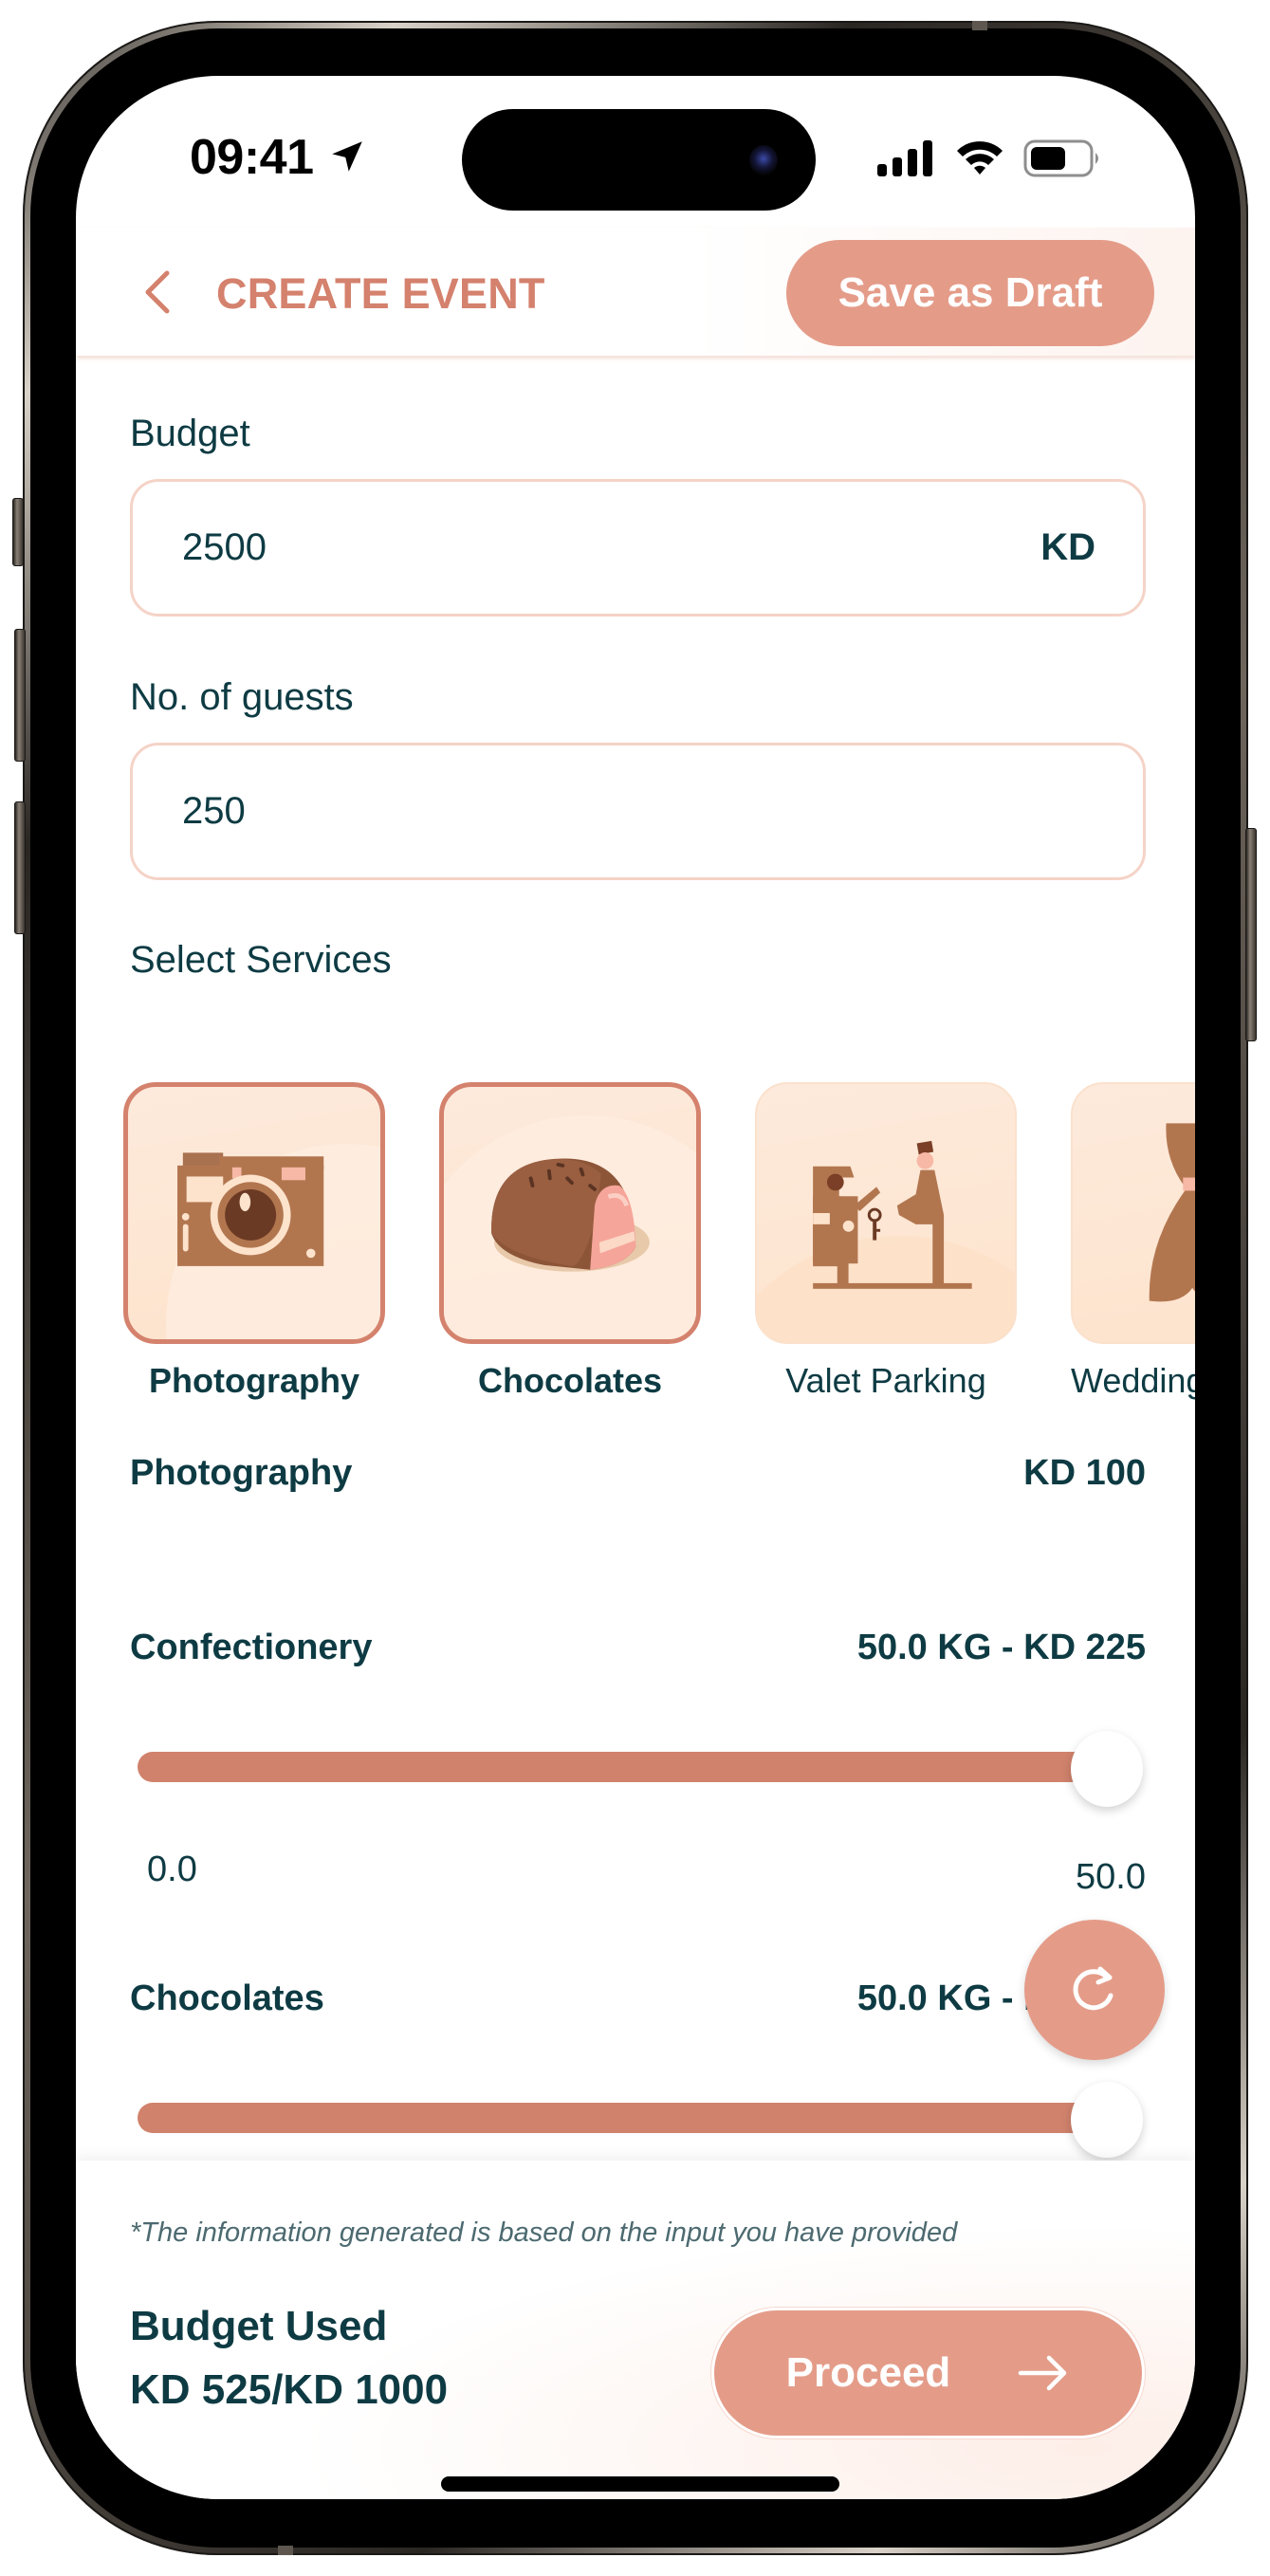 The height and width of the screenshot is (2576, 1270). Describe the element at coordinates (970, 293) in the screenshot. I see `save-as-draft-button: Save as Draft` at that location.